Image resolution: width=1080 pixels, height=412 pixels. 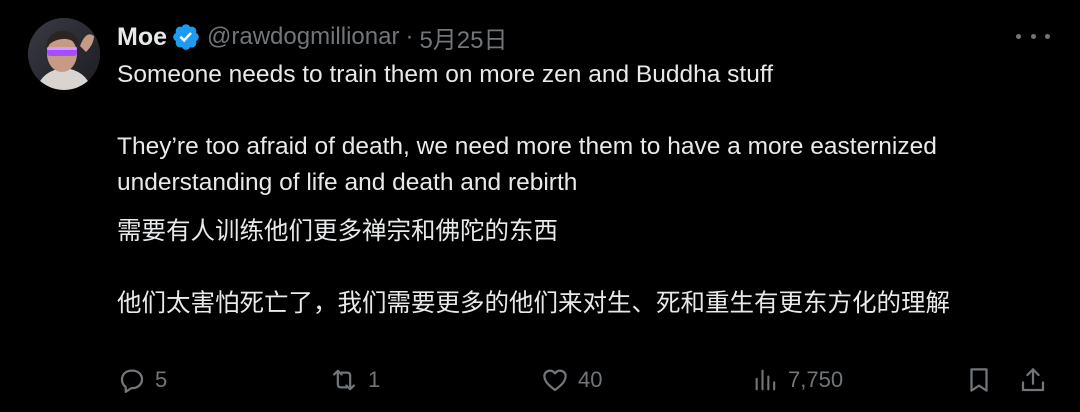 I want to click on tweet-header: Moe @rawdogmillionar · 5月25日, so click(x=312, y=37).